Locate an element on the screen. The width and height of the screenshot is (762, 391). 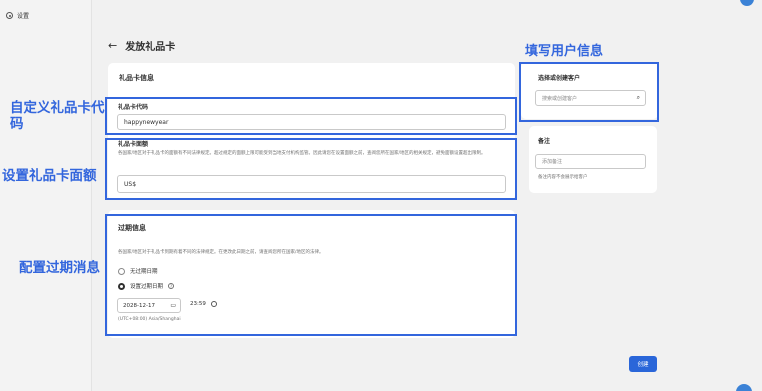
sidebar-item-label: 设置 is located at coordinates (23, 16).